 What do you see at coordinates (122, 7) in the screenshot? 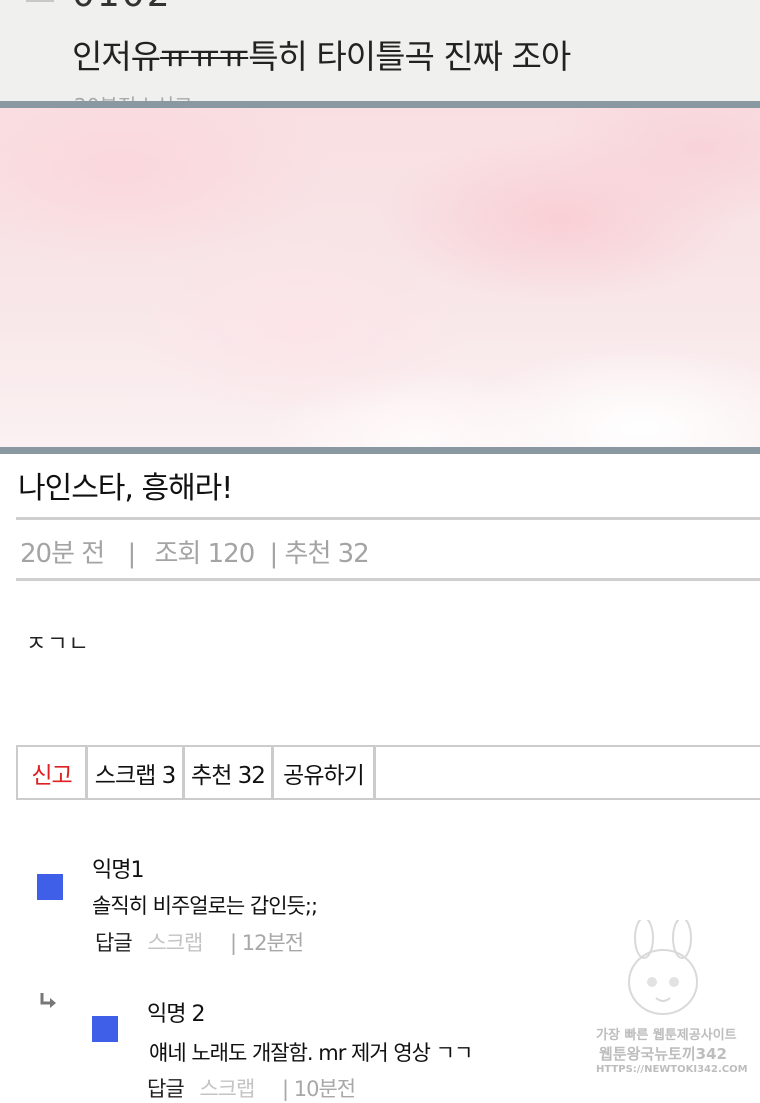
I see `previous-post-number: 0102` at bounding box center [122, 7].